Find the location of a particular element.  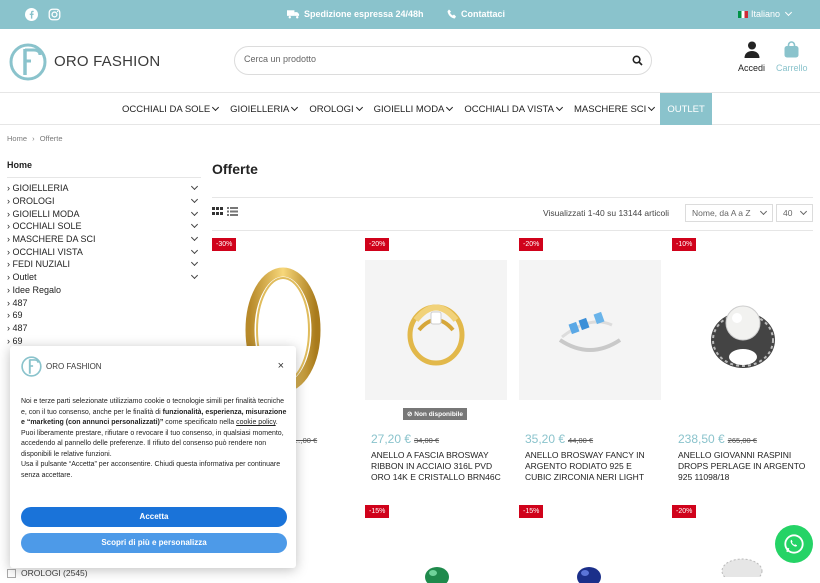

italy-flag-icon is located at coordinates (743, 14).